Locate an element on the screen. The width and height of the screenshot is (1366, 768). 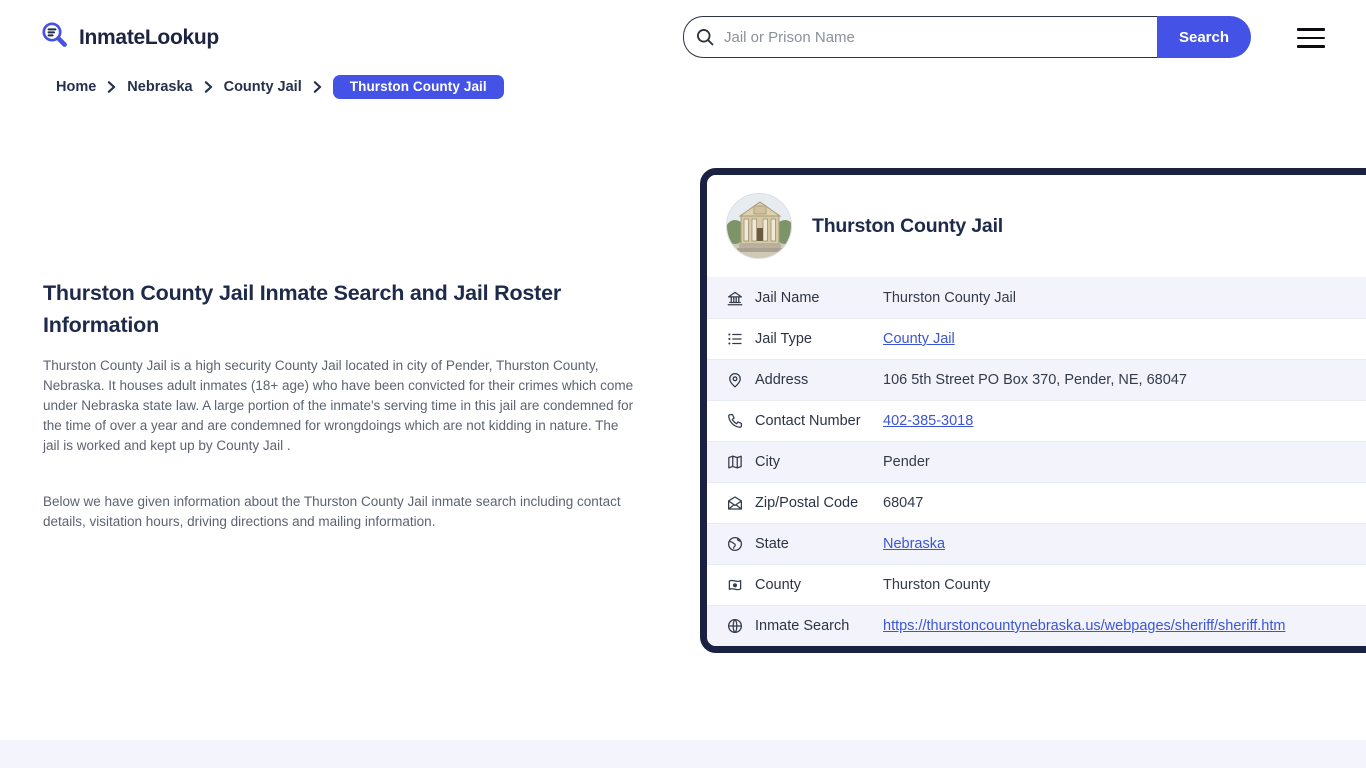
row-label: Jail Type is located at coordinates (783, 339).